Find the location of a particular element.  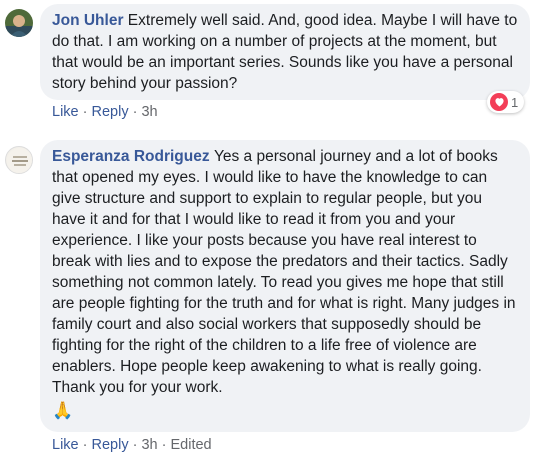

pray-emoji: 🙏 is located at coordinates (63, 410).